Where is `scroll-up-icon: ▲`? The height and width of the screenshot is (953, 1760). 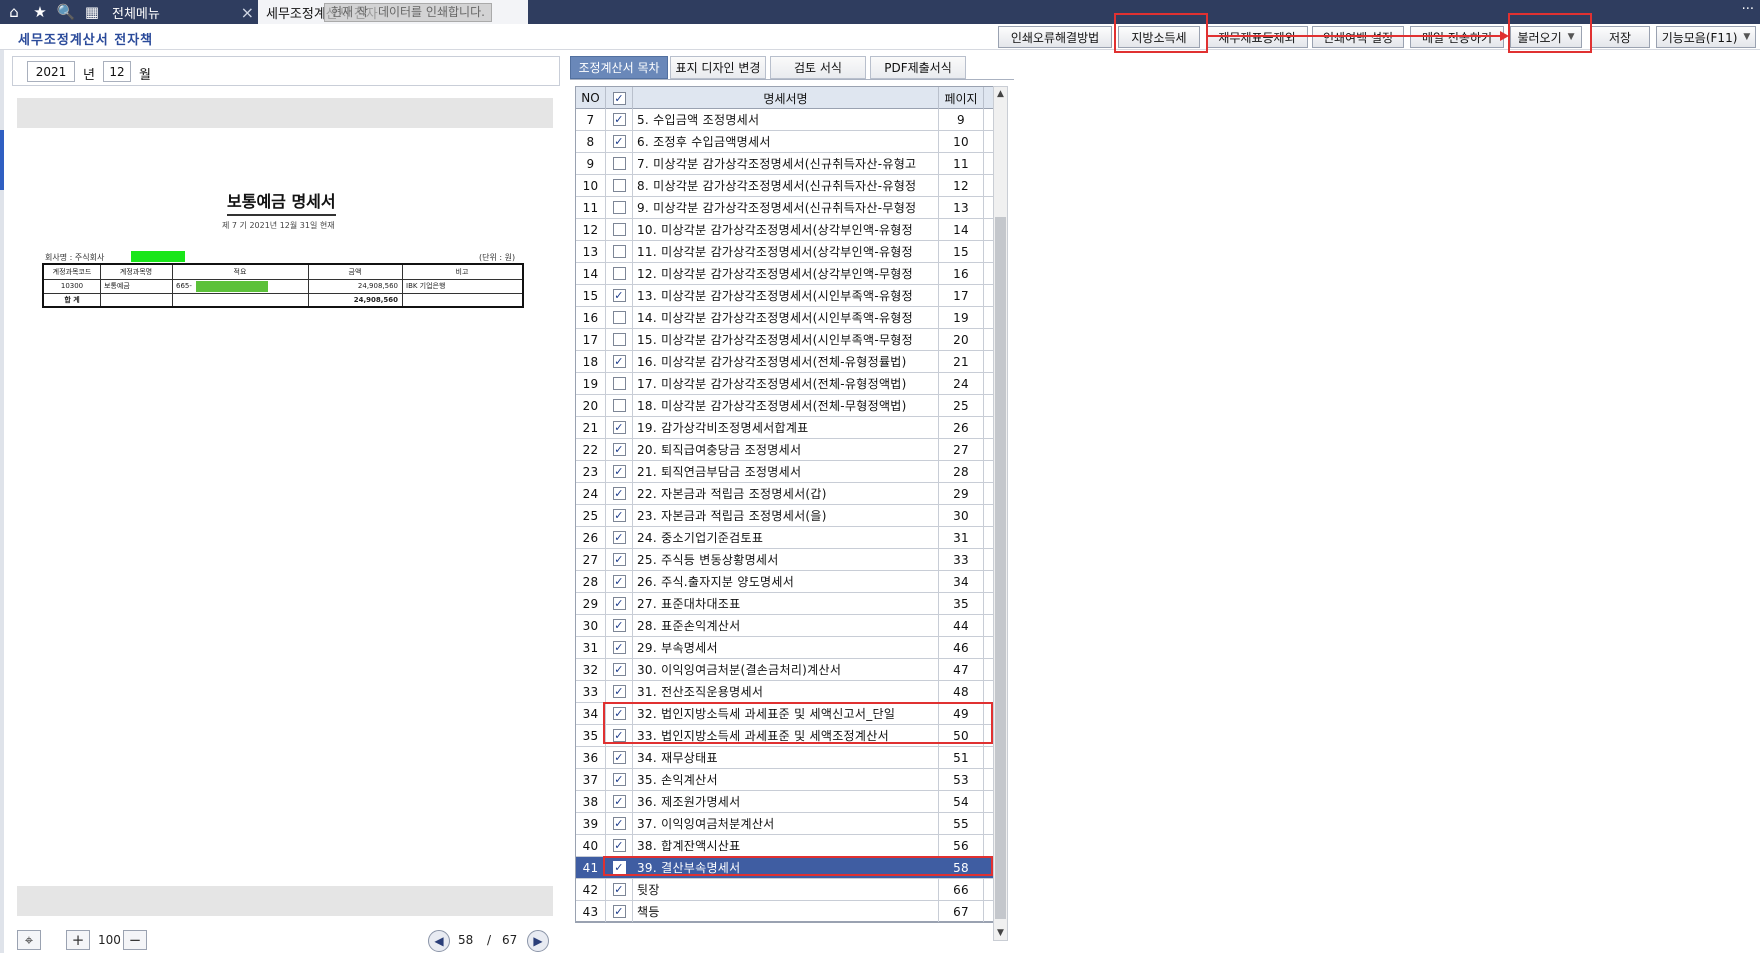
scroll-up-icon: ▲ is located at coordinates (1000, 94).